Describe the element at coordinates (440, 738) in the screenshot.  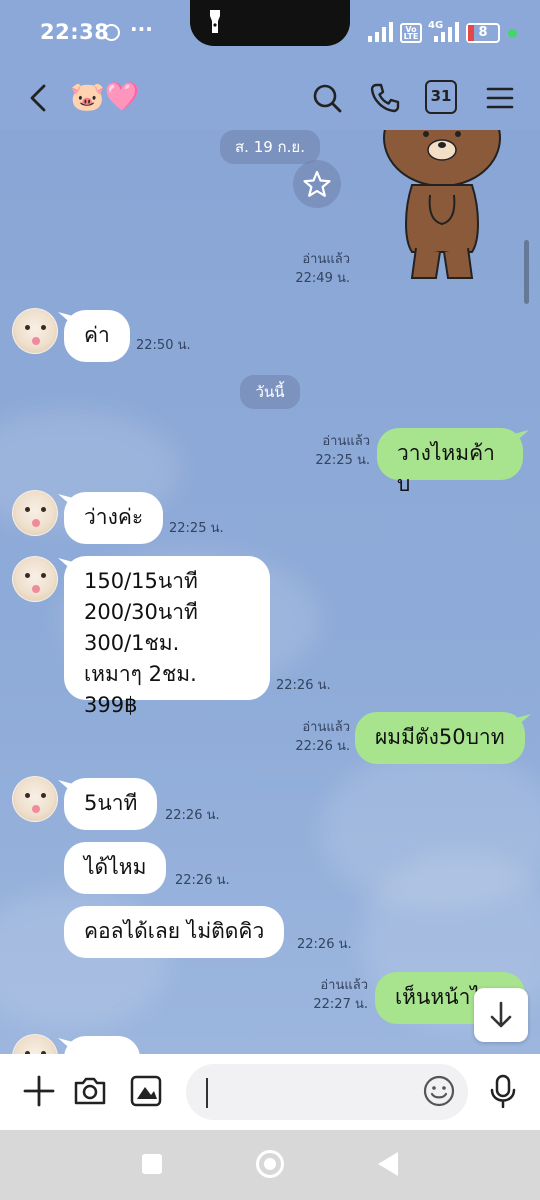
I see `outgoing-message: ผมมีตัง50บาท` at that location.